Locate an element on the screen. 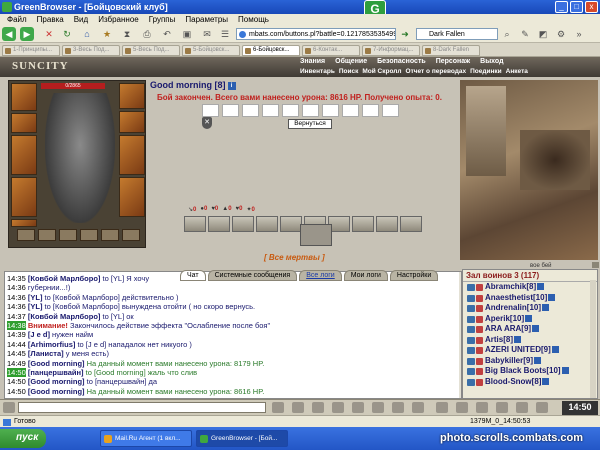 The width and height of the screenshot is (600, 450). users-icon is located at coordinates (462, 407).